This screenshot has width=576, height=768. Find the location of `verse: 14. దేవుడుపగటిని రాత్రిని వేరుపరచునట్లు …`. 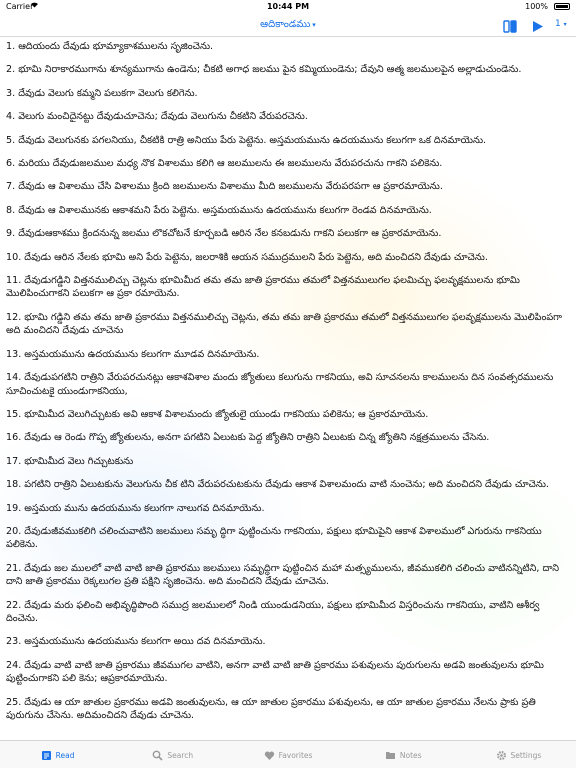

verse: 14. దేవుడుపగటిని రాత్రిని వేరుపరచునట్లు … is located at coordinates (288, 384).